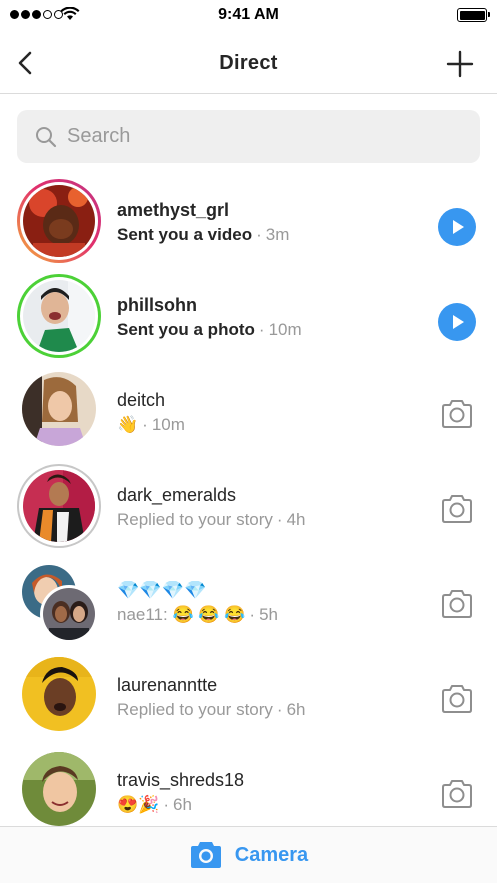 The image size is (497, 883). What do you see at coordinates (209, 329) in the screenshot?
I see `thread-preview: Sent you a photo · 10m` at bounding box center [209, 329].